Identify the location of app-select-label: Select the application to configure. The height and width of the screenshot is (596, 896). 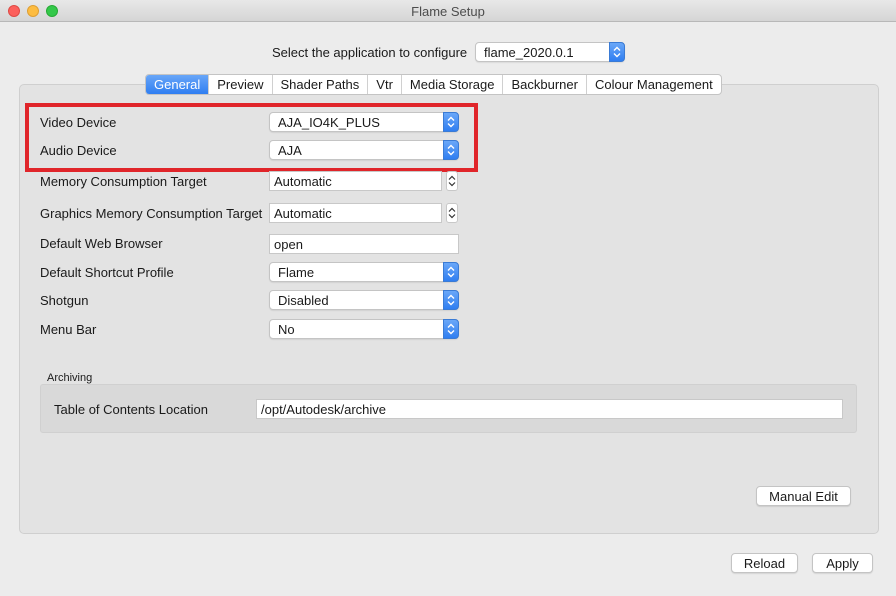
(370, 52).